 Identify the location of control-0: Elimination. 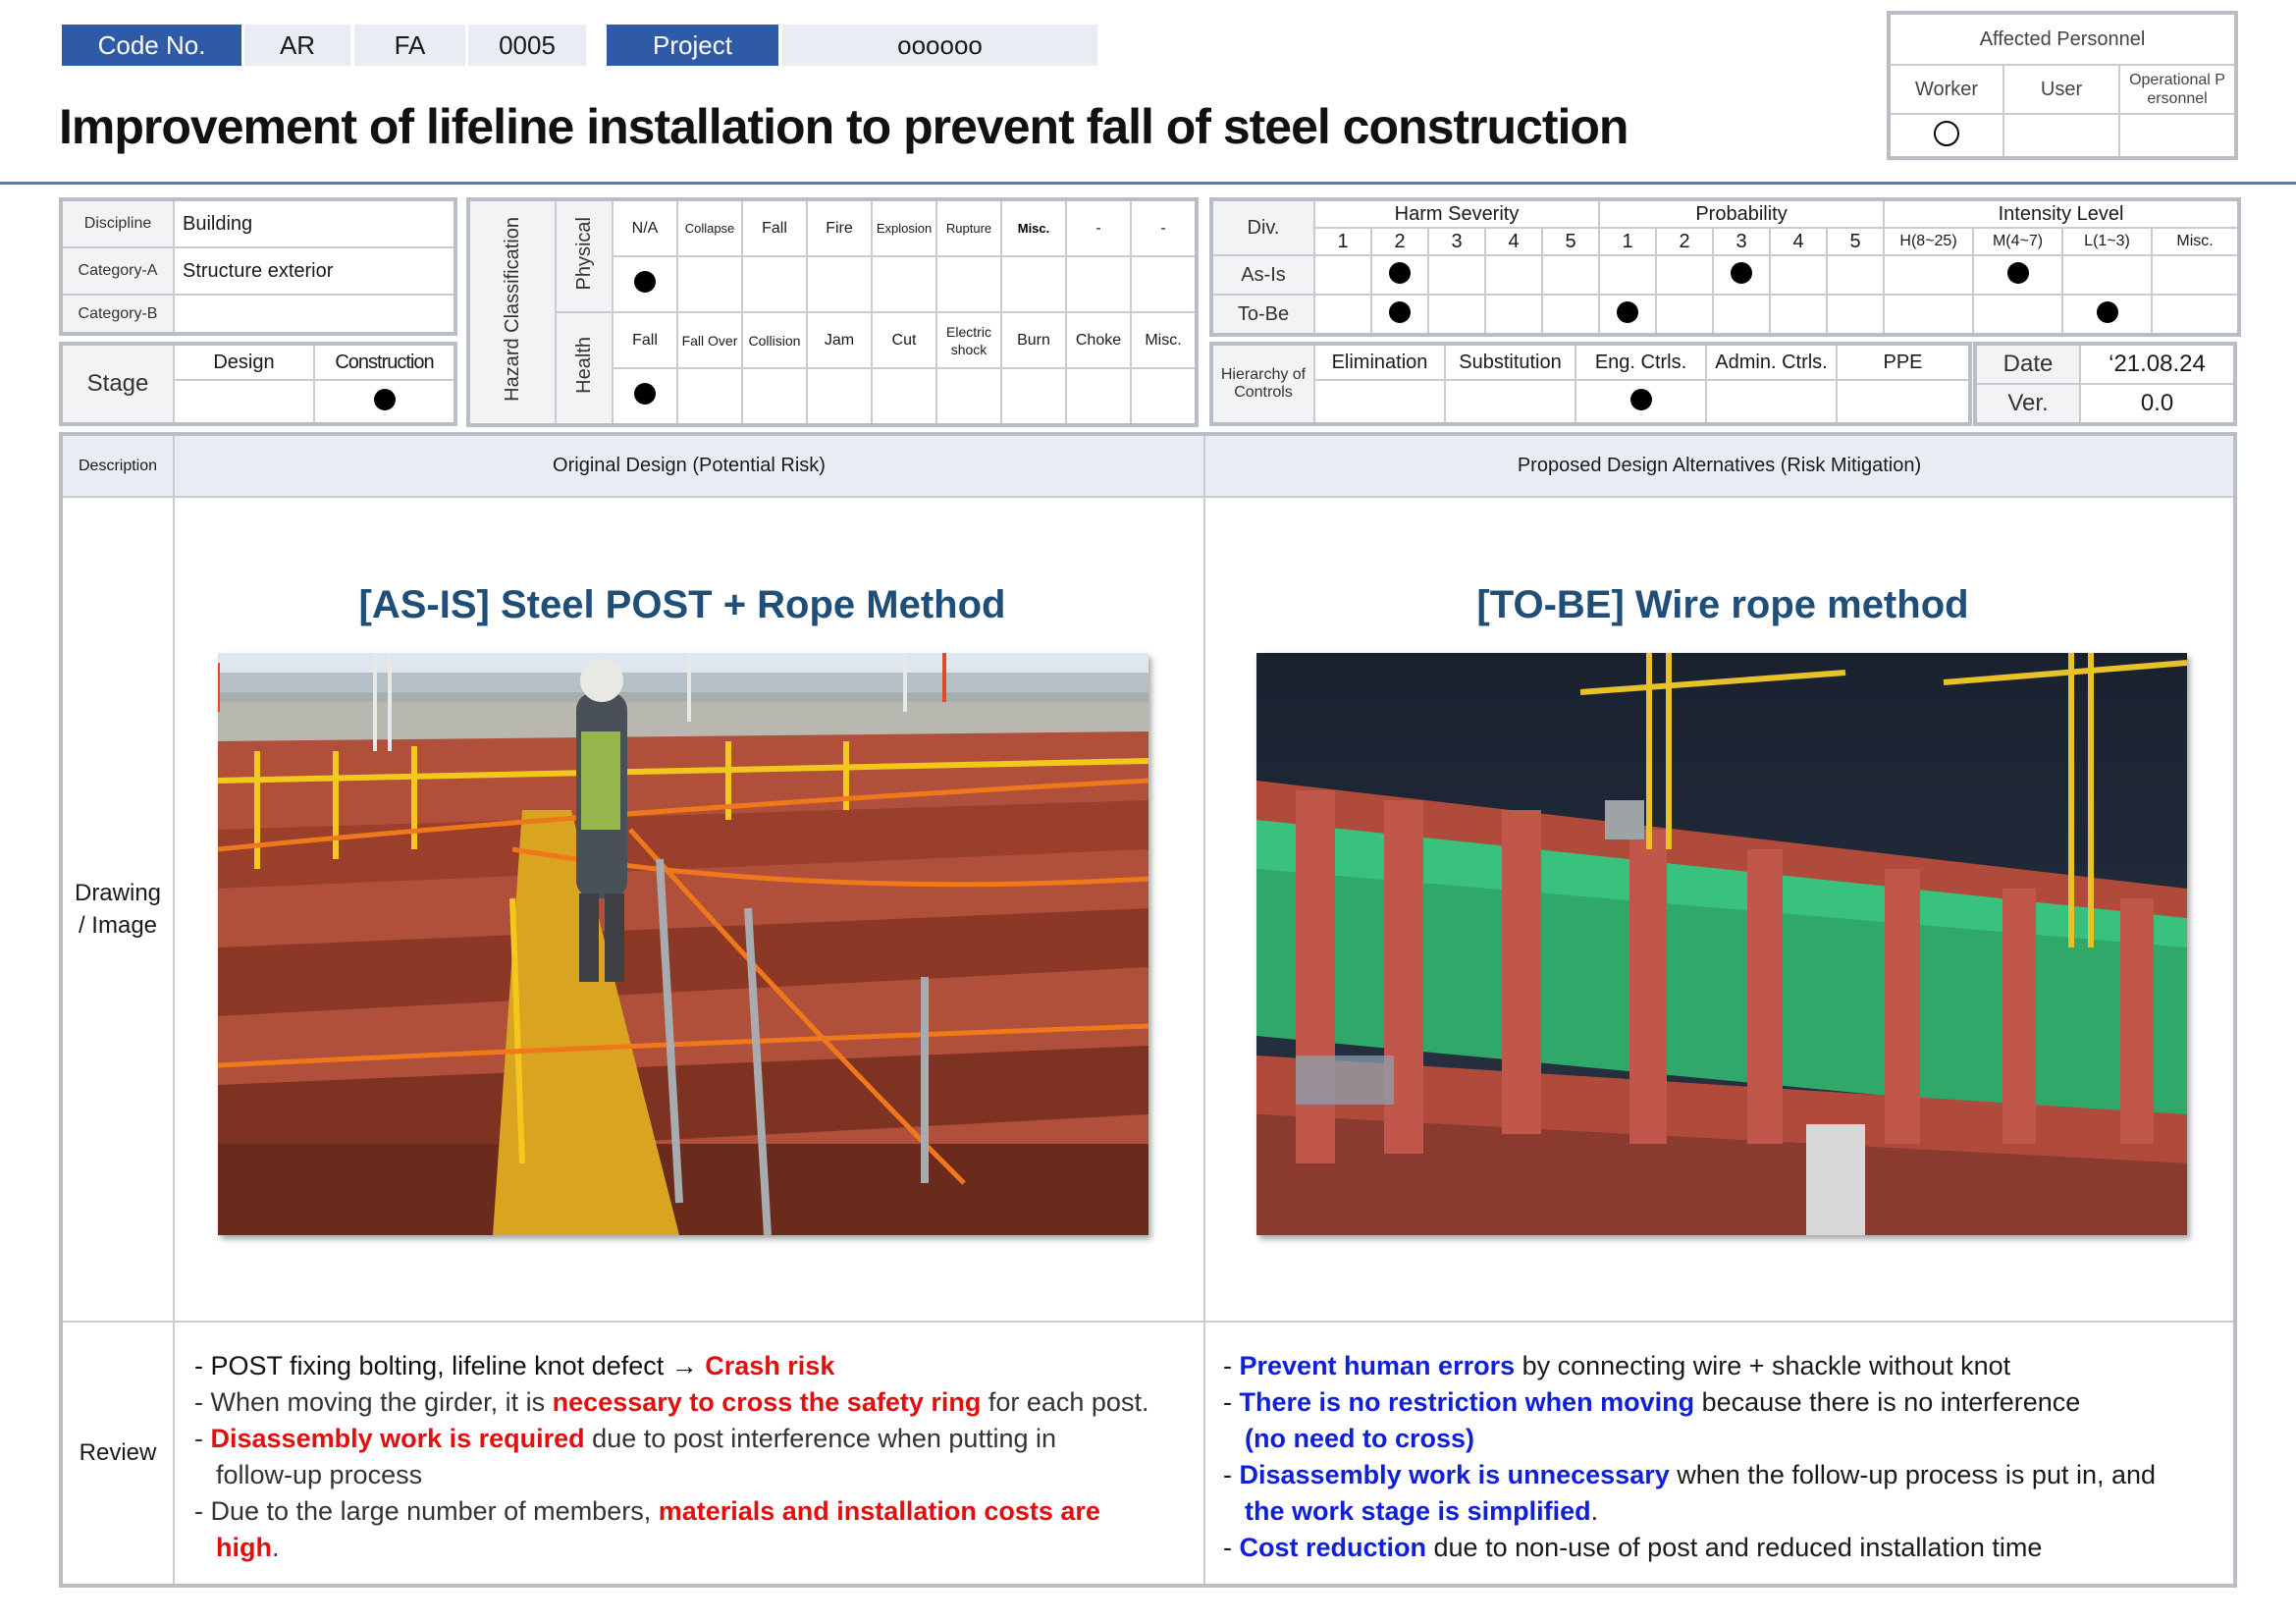
(1379, 362).